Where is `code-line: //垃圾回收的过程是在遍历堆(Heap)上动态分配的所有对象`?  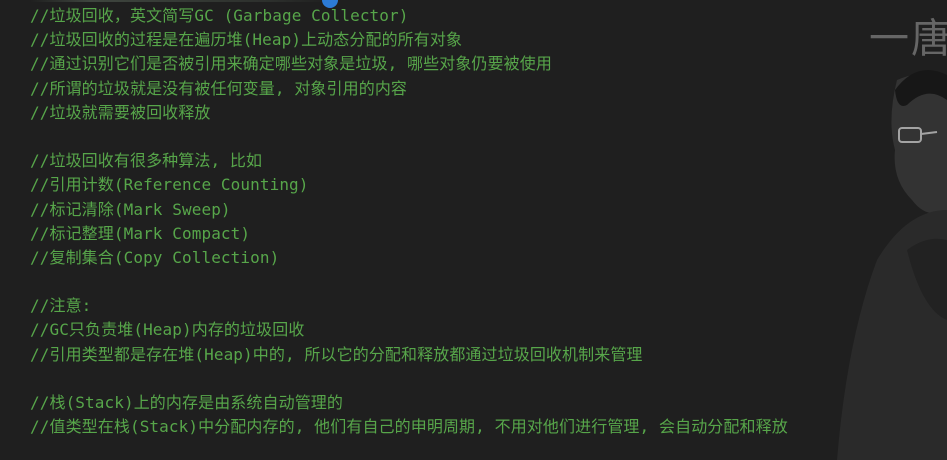 code-line: //垃圾回收的过程是在遍历堆(Heap)上动态分配的所有对象 is located at coordinates (246, 40).